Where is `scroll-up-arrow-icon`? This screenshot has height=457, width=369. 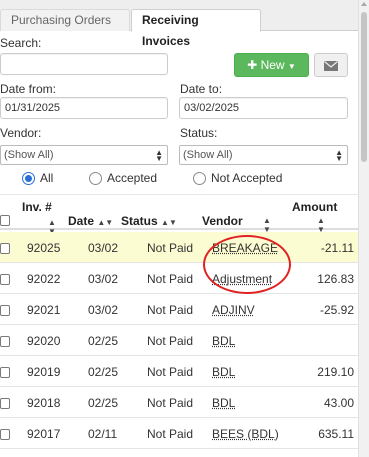 scroll-up-arrow-icon is located at coordinates (364, 4).